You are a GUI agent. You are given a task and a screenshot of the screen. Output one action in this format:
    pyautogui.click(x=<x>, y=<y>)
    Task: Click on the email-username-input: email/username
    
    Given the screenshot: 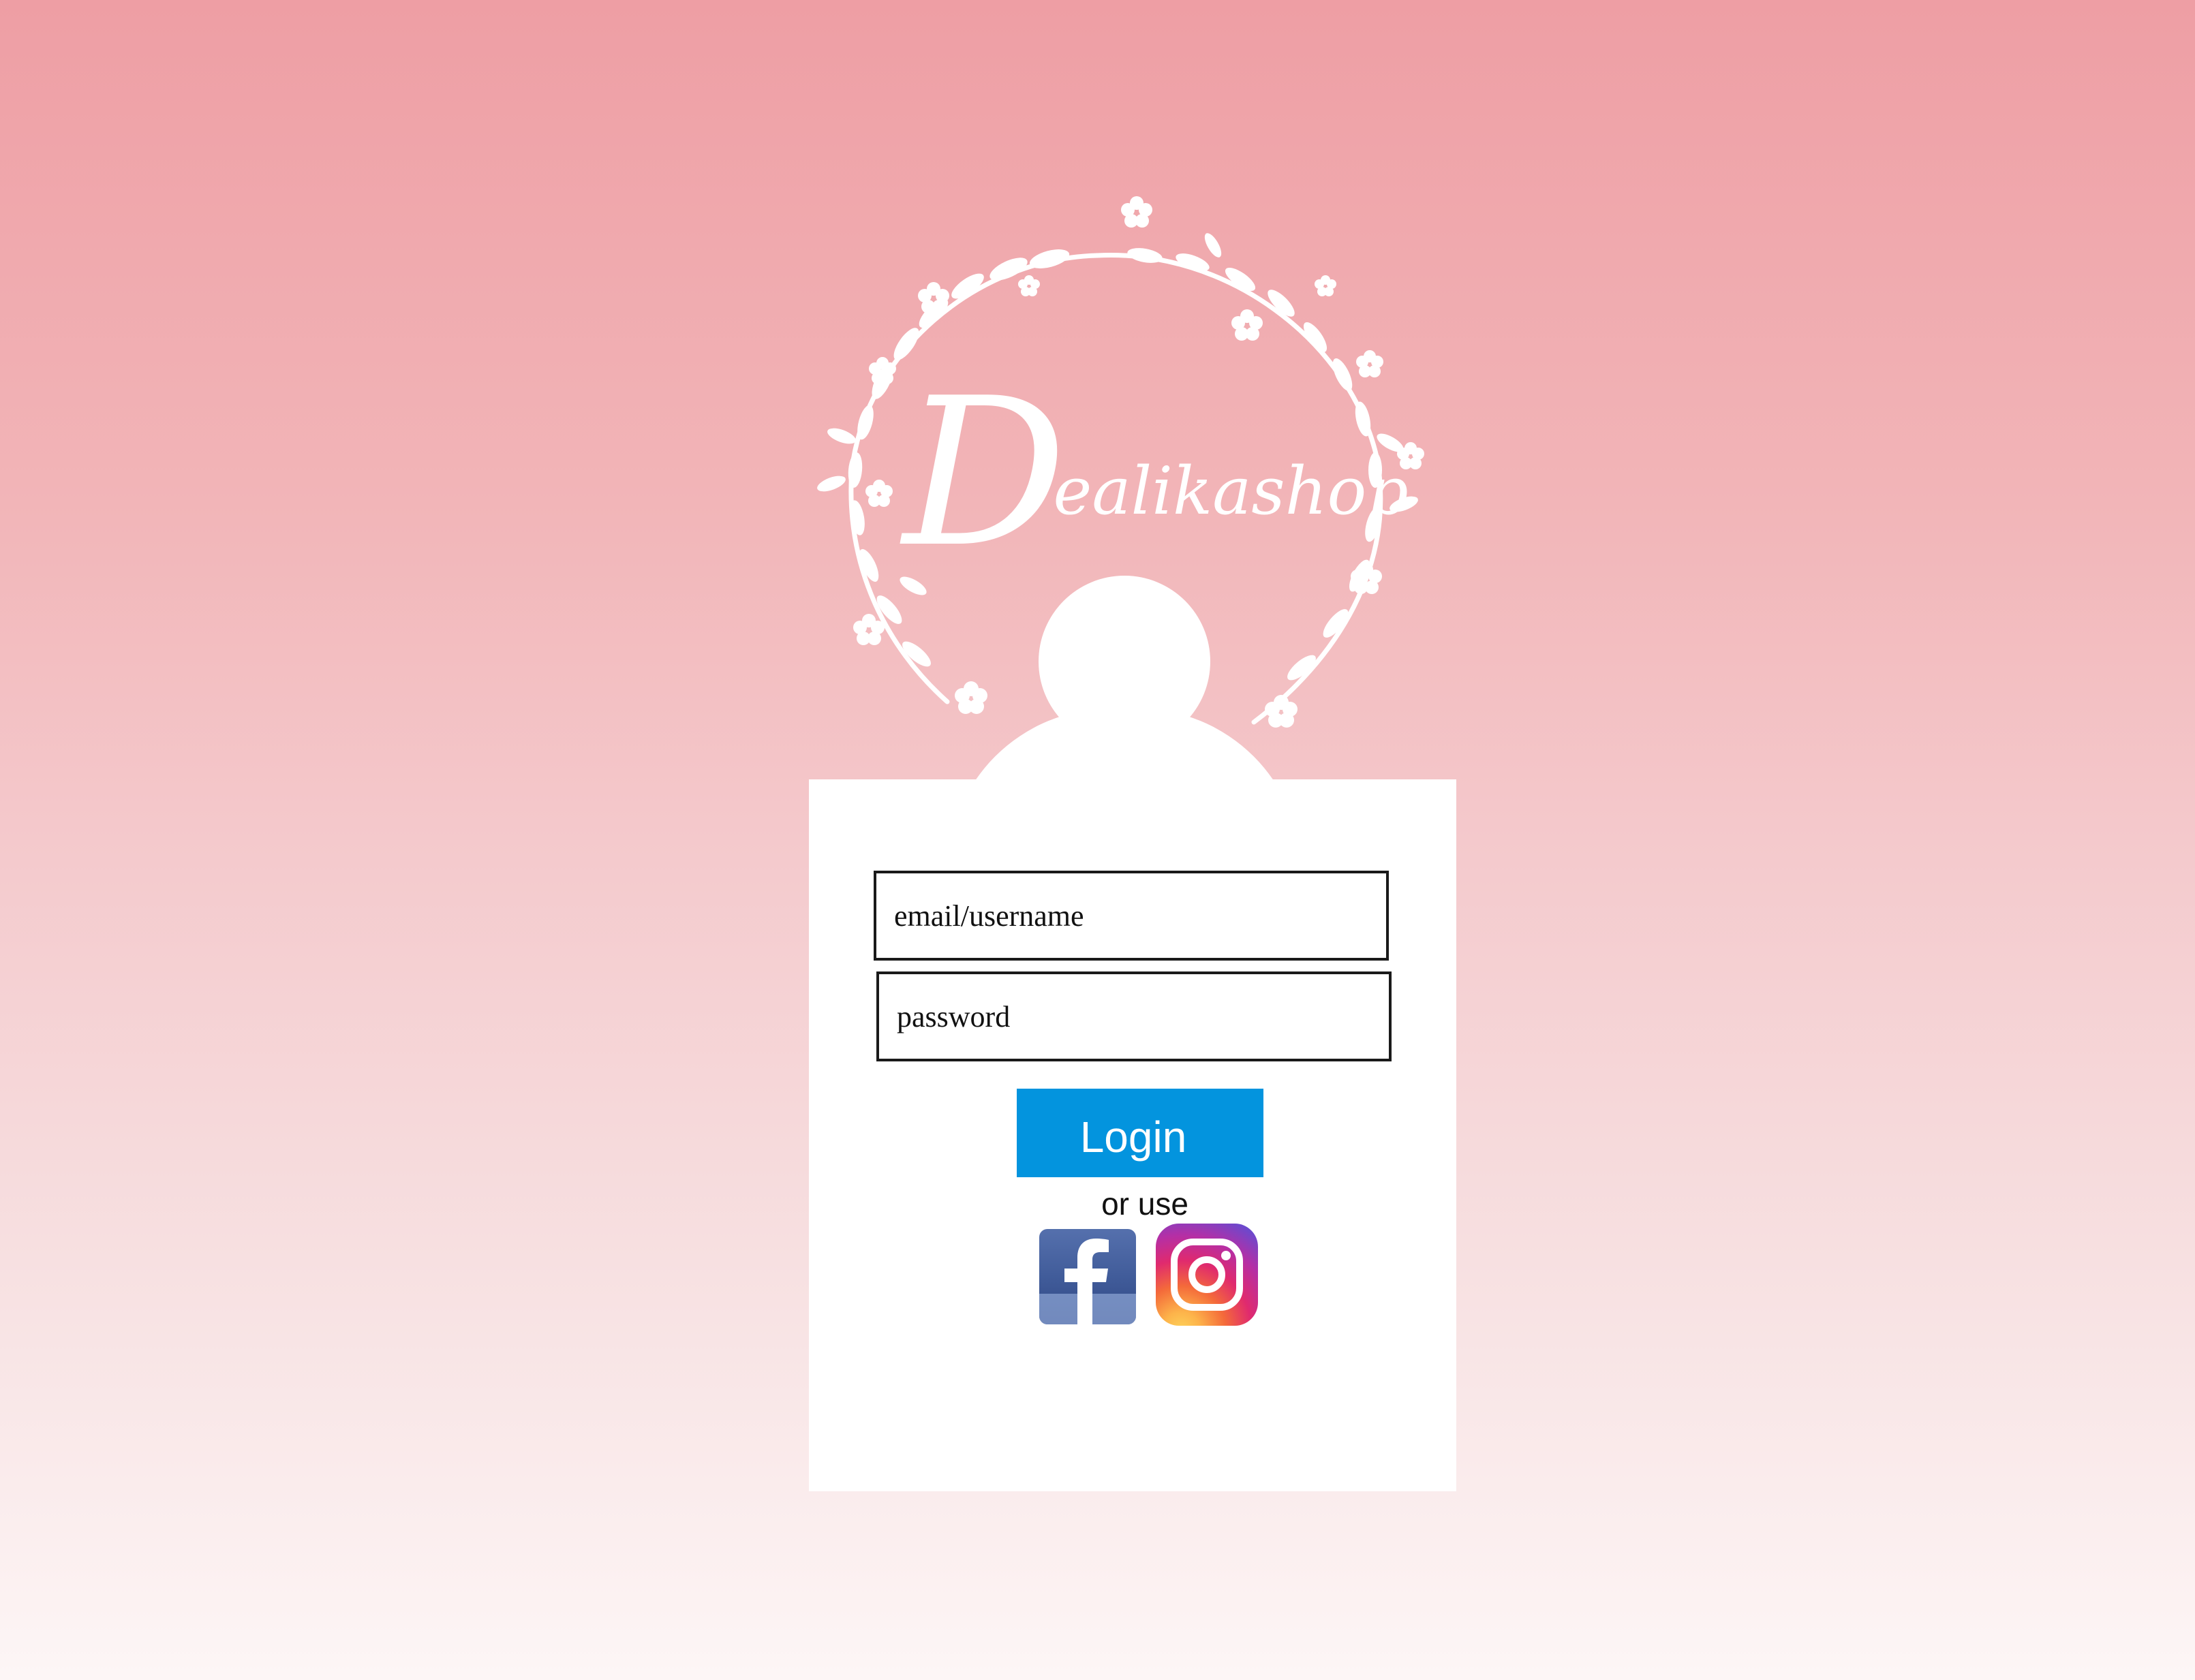 What is the action you would take?
    pyautogui.click(x=1131, y=916)
    